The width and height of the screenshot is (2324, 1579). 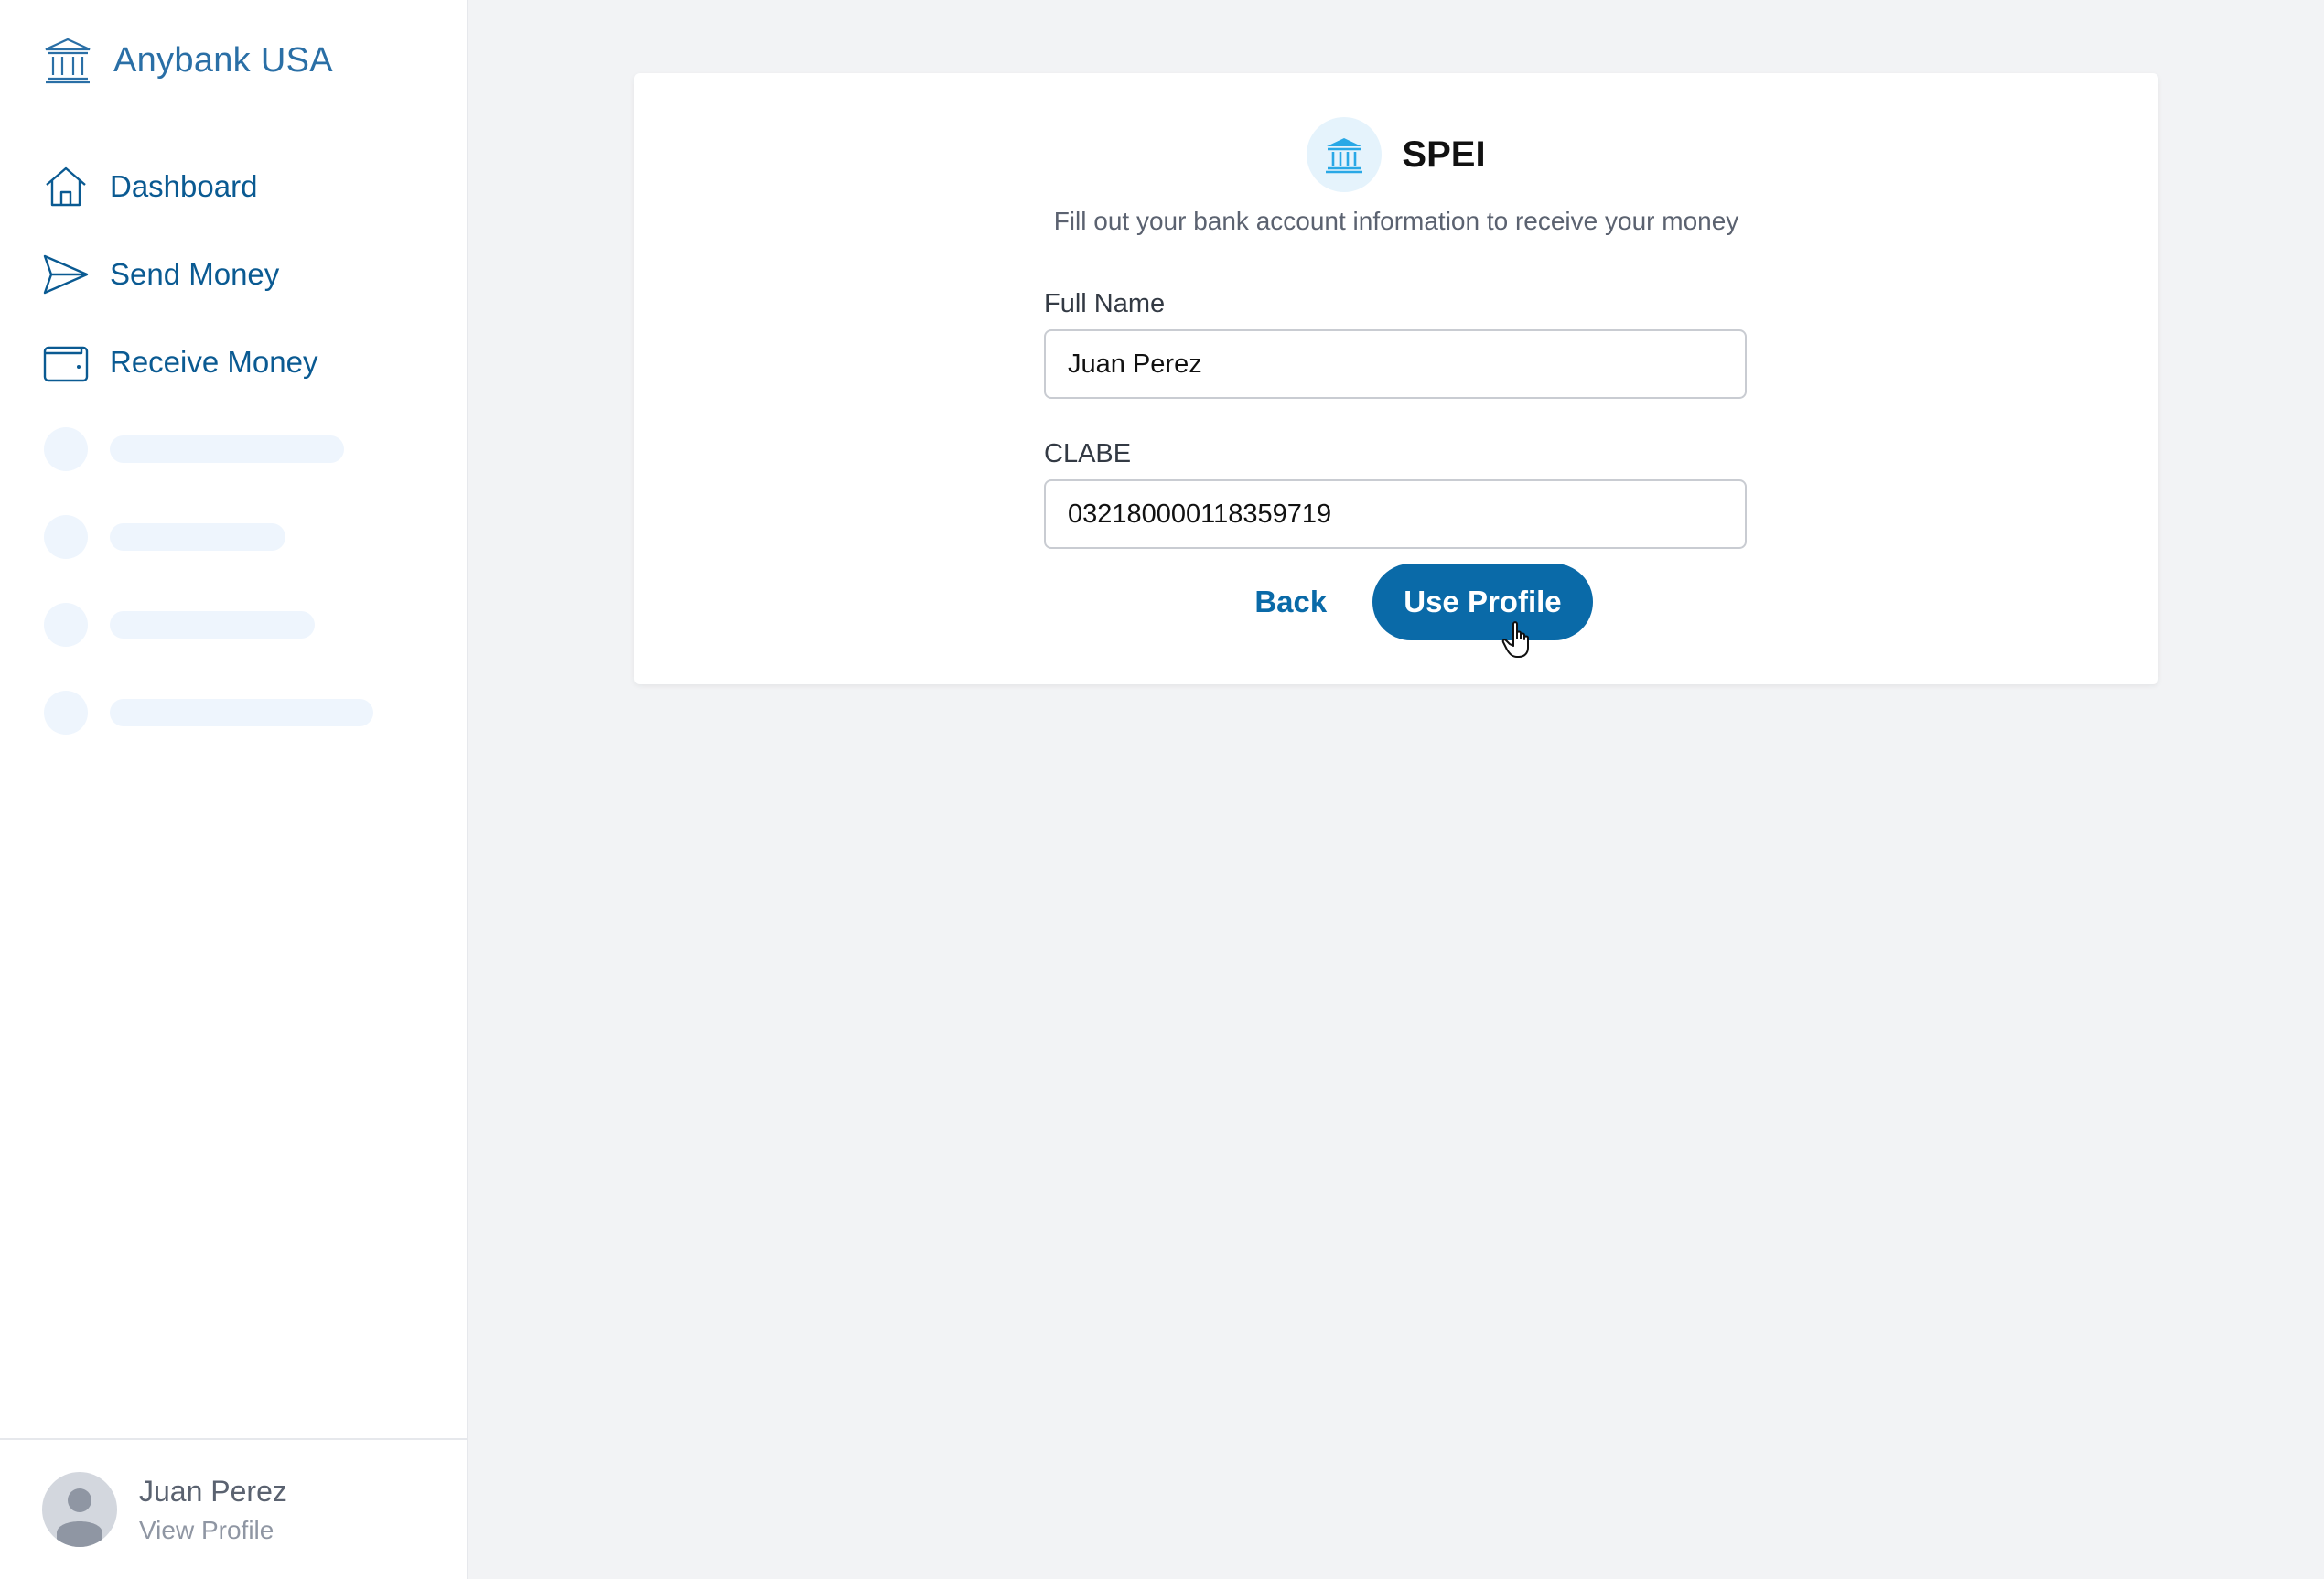 I want to click on wallet-icon, so click(x=66, y=364).